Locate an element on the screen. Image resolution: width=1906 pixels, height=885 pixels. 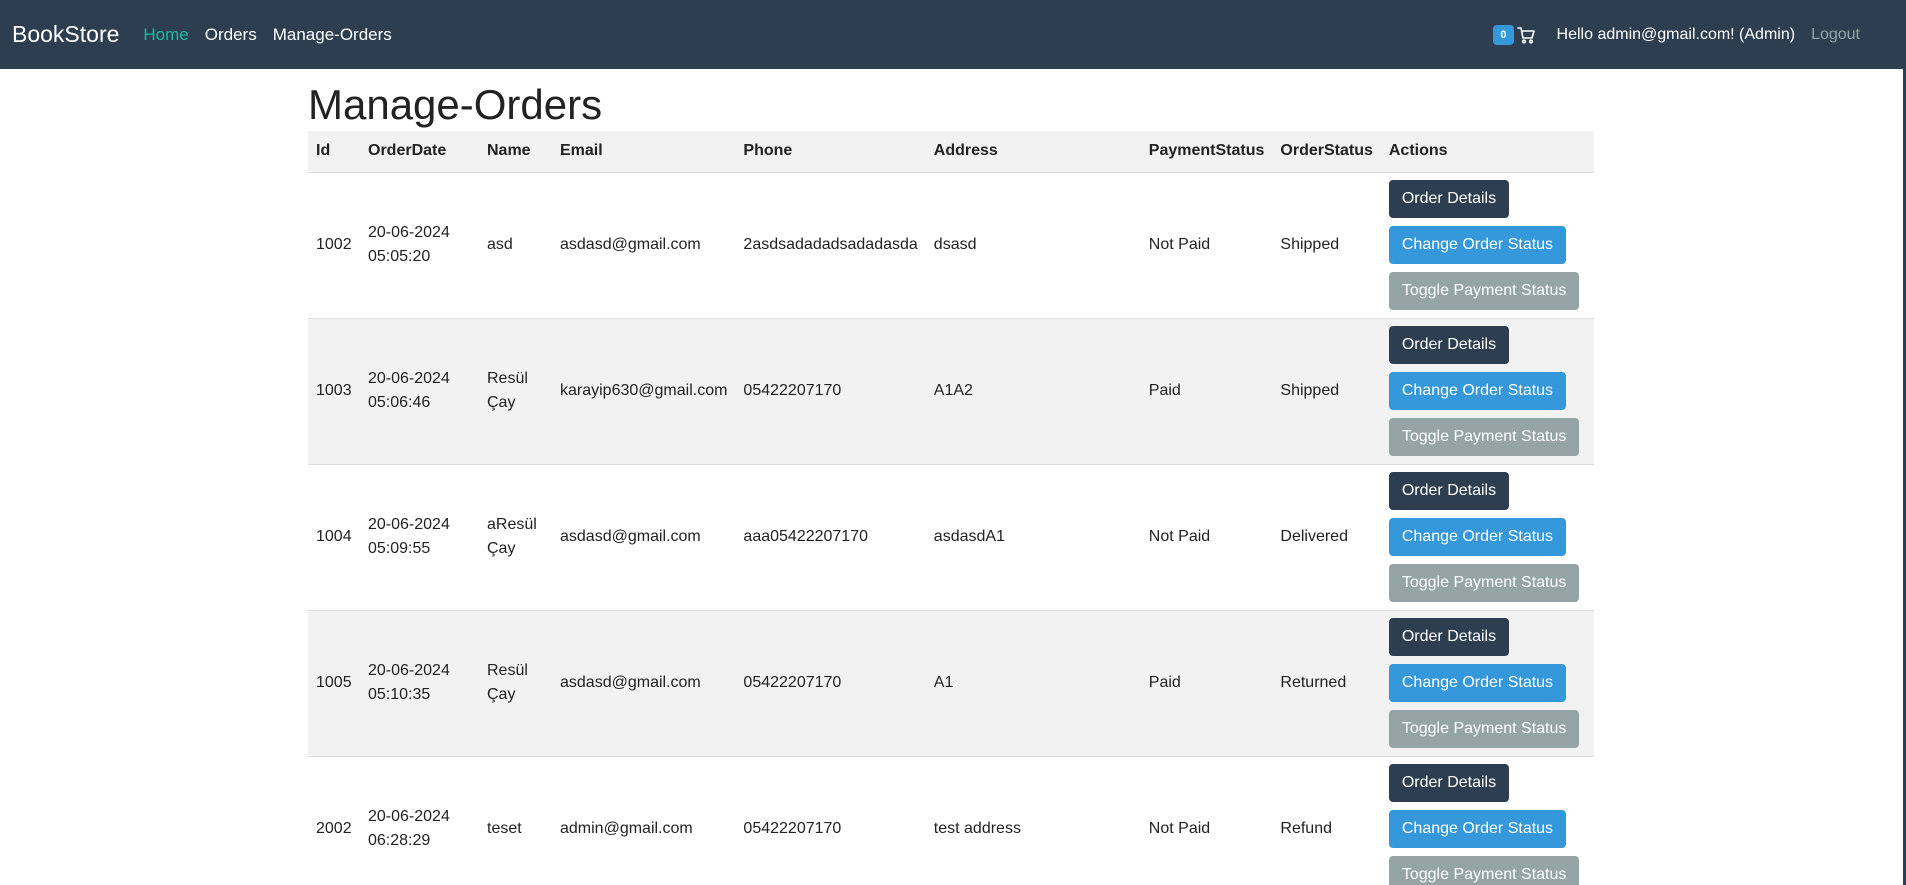
column-header-phone: Phone is located at coordinates (768, 151).